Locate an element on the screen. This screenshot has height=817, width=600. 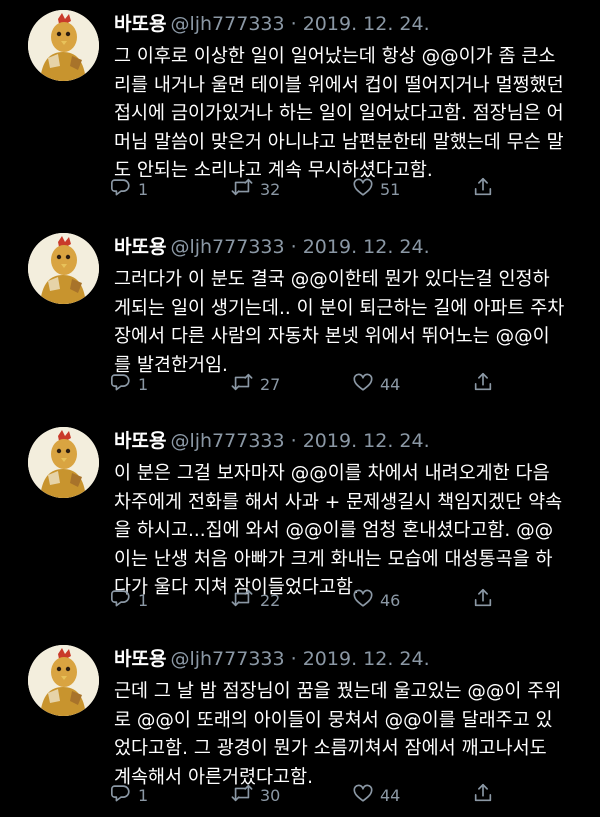
tweet-text-line: 머님 말씀이 맞은거 아니냐고 남편분한테 말했는데 무슨 말 is located at coordinates (339, 142).